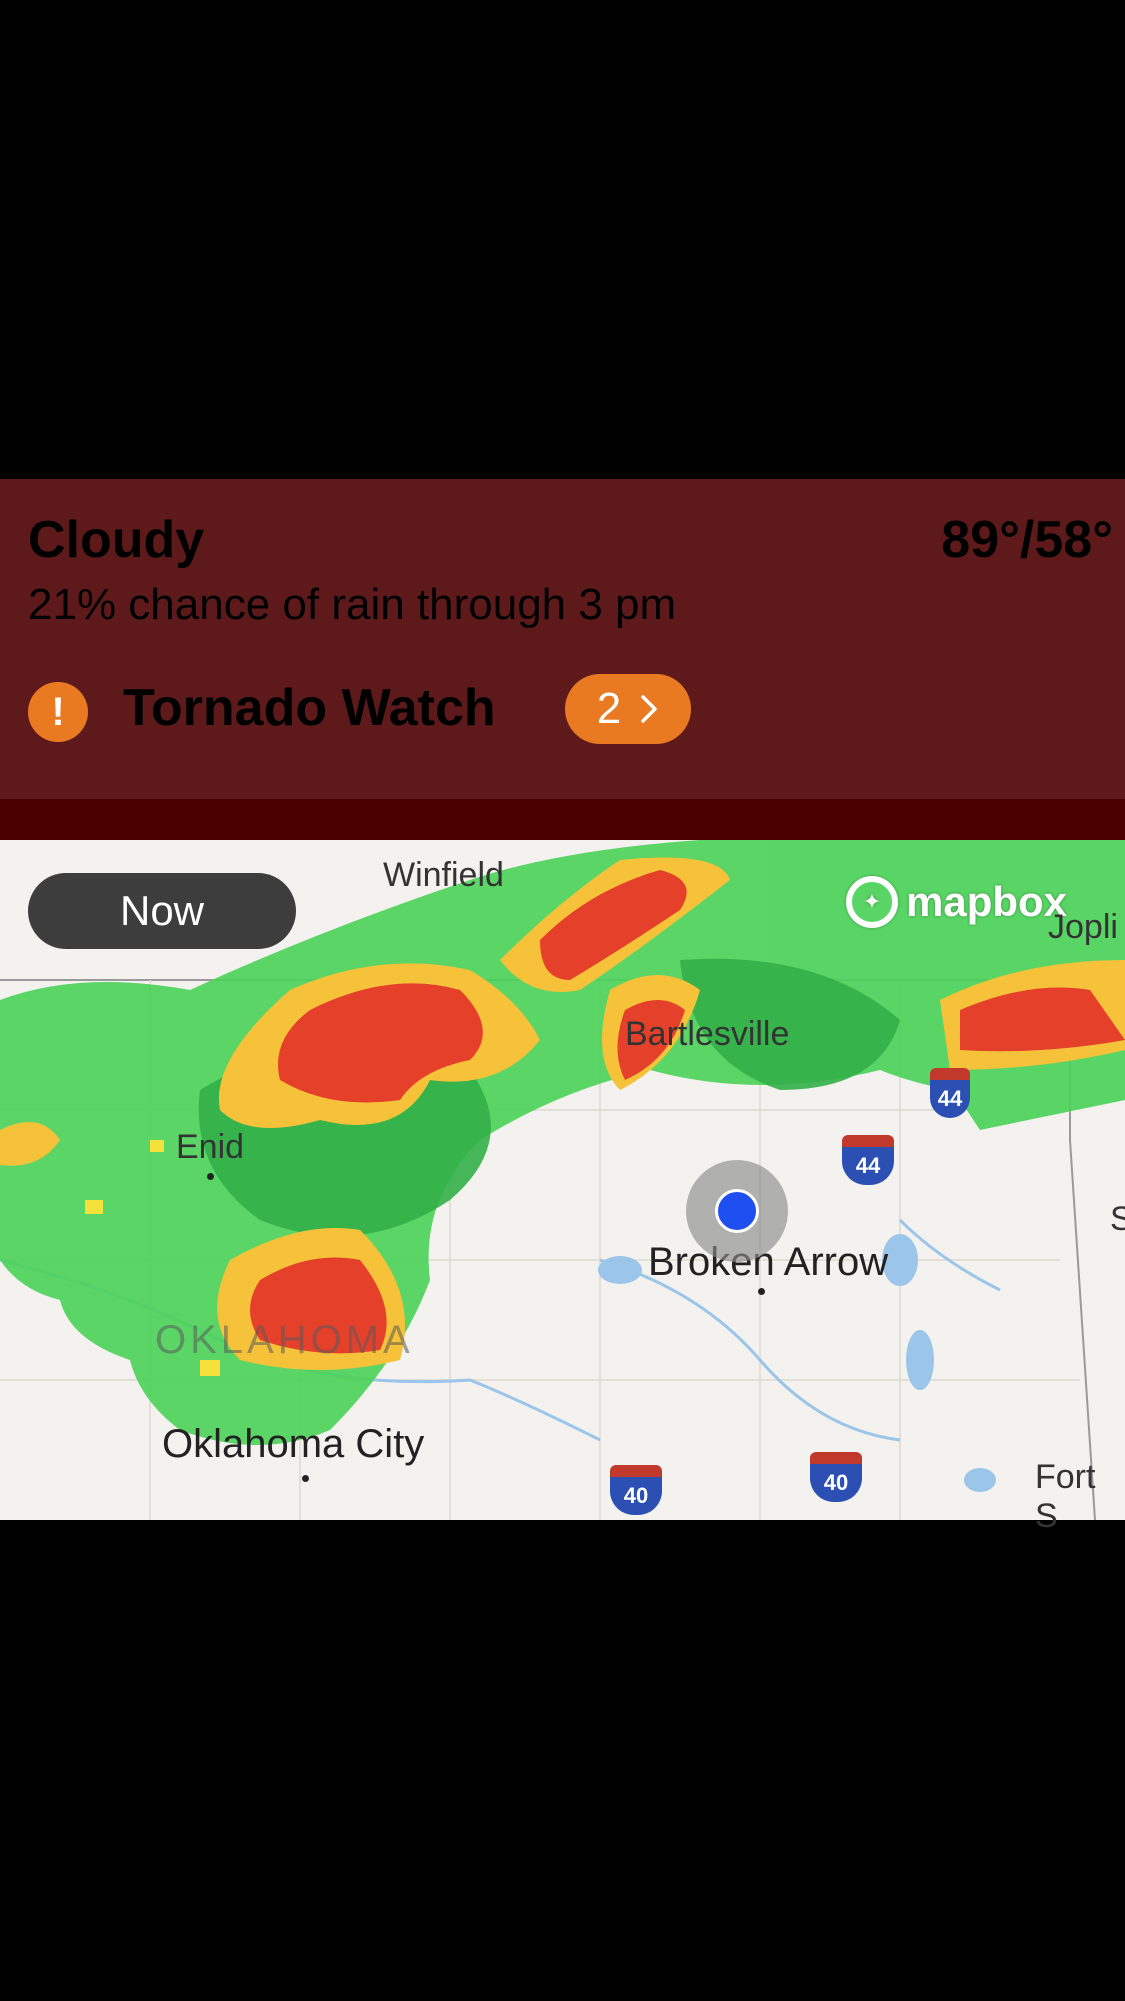 This screenshot has width=1125, height=2001. I want to click on mapbox-logo-icon: ✦, so click(872, 902).